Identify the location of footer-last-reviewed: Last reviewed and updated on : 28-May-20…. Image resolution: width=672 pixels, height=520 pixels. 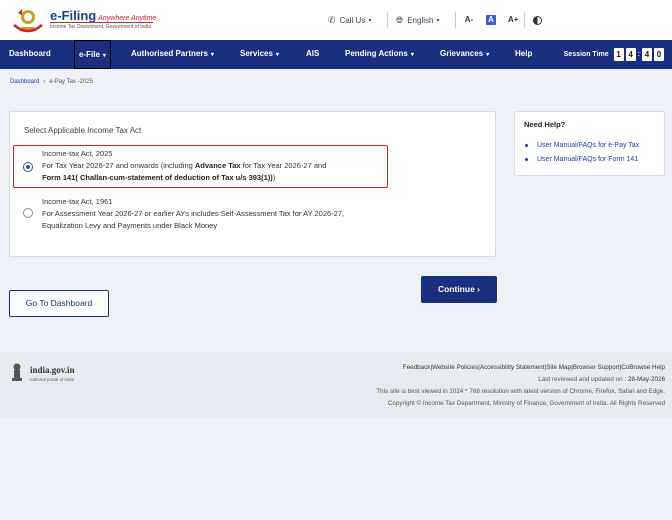
(601, 379).